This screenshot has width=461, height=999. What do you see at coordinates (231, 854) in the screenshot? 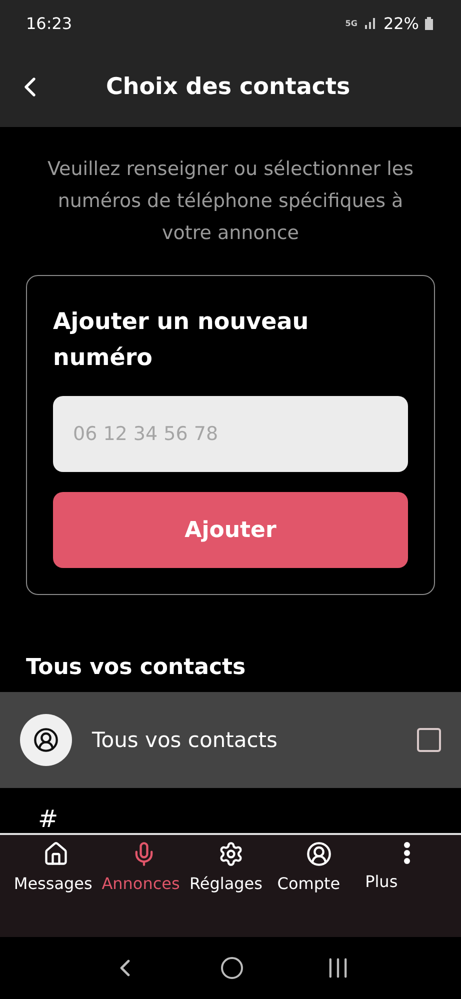
I see `settings-icon` at bounding box center [231, 854].